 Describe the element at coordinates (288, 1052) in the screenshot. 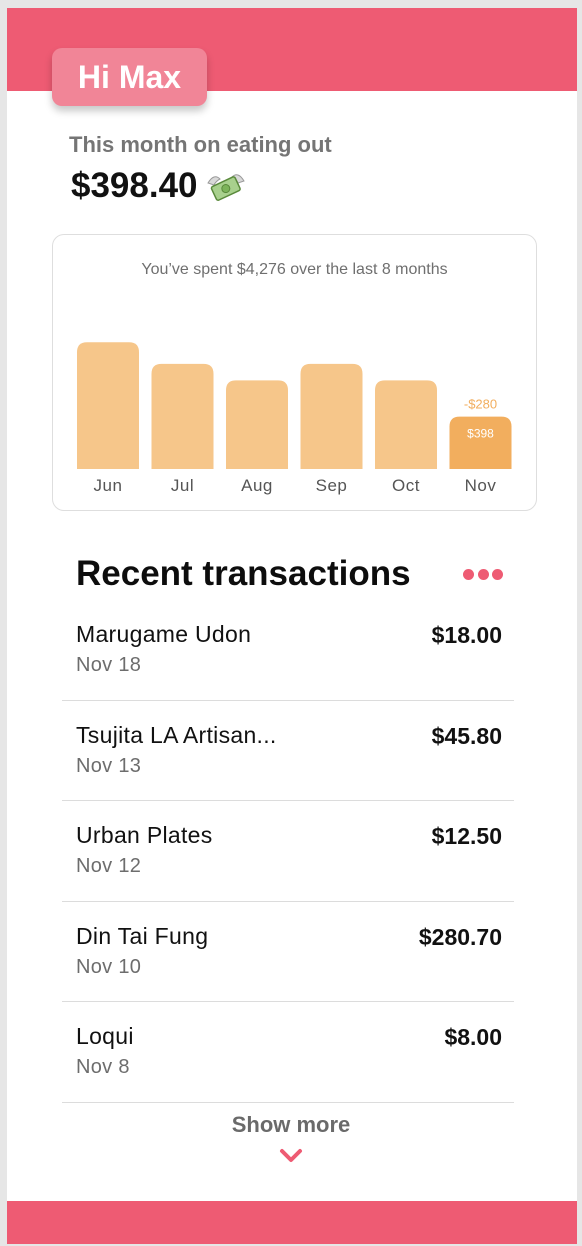

I see `transaction-row: Loqui Nov 8 $8.00` at that location.